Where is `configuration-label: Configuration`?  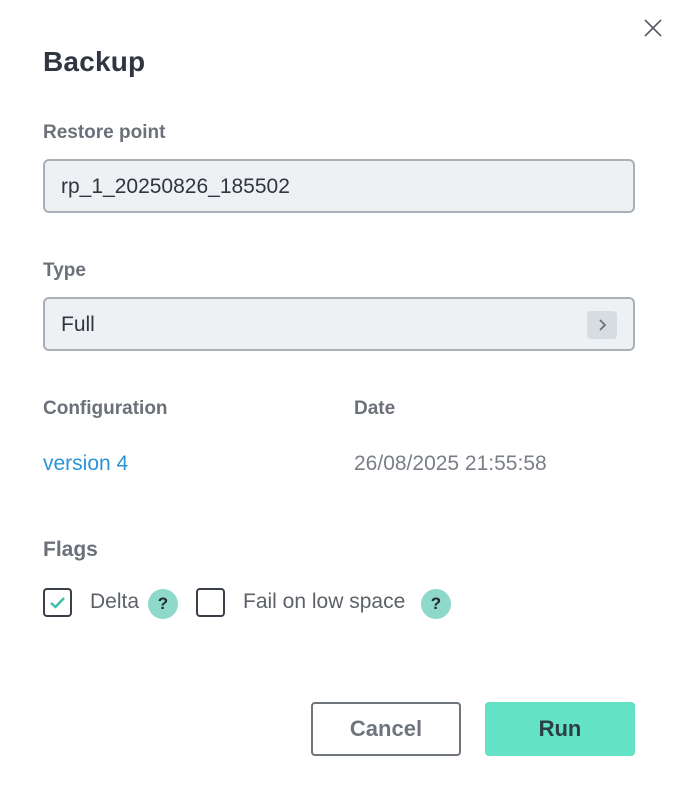
configuration-label: Configuration is located at coordinates (105, 408).